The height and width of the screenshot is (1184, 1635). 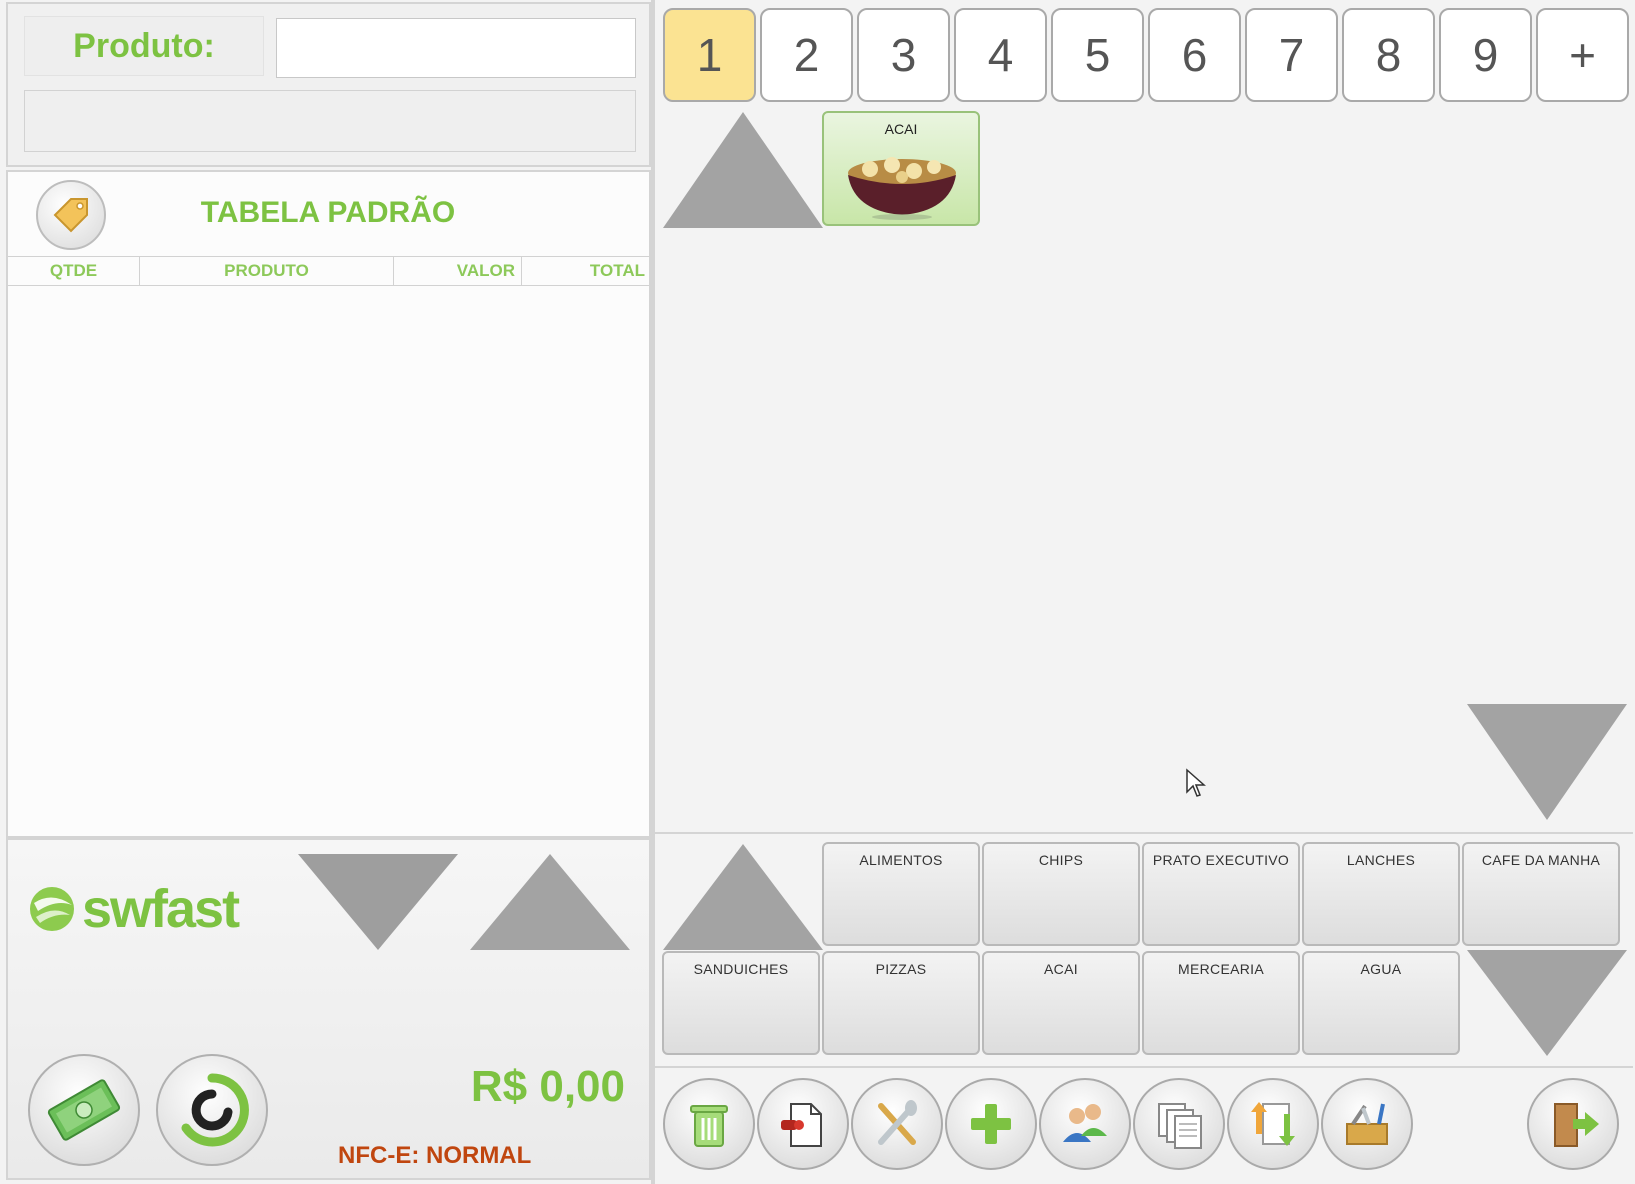 I want to click on mouse-cursor-icon, so click(x=1196, y=782).